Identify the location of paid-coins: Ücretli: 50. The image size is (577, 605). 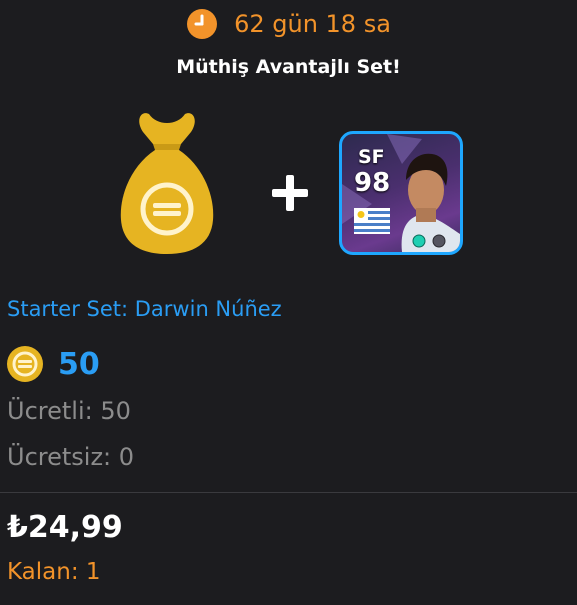
(69, 411).